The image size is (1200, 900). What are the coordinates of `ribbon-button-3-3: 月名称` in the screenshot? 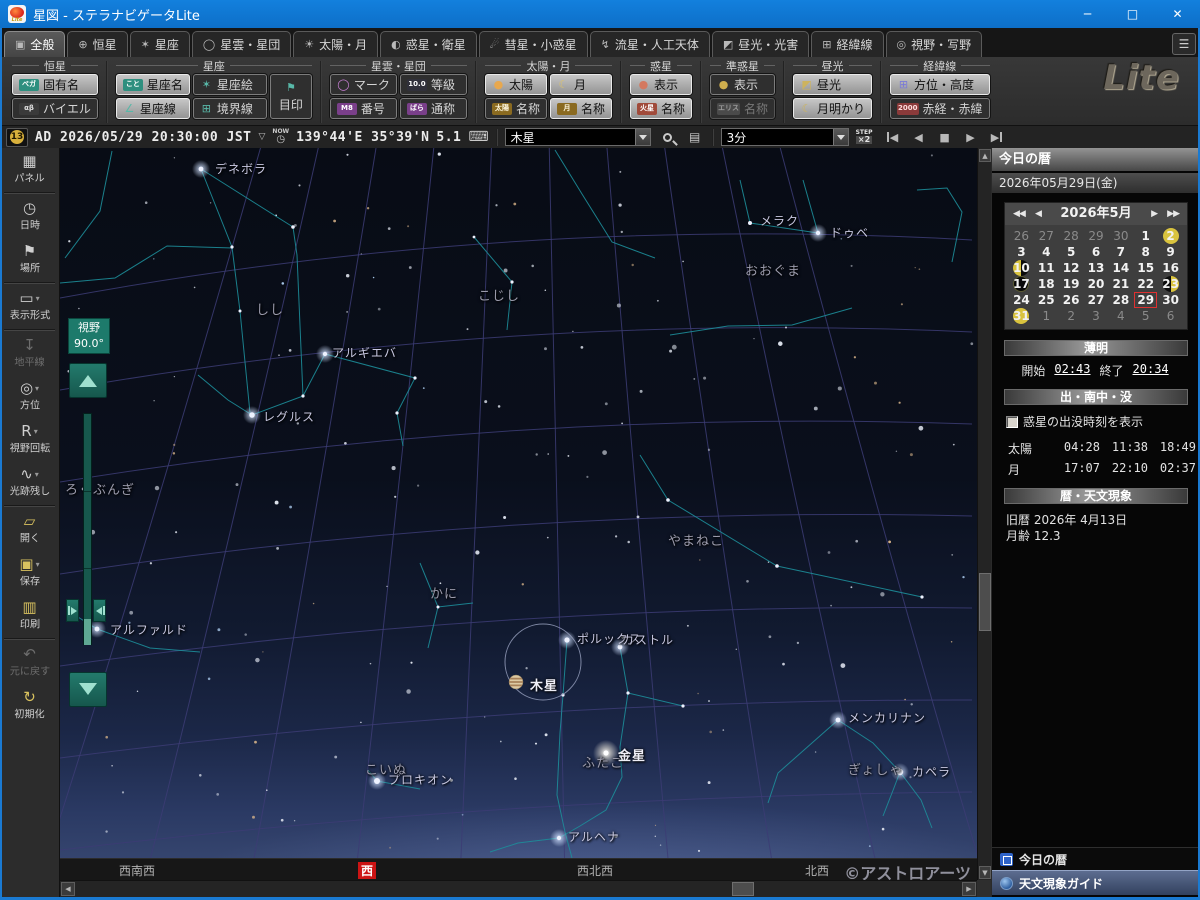 It's located at (580, 108).